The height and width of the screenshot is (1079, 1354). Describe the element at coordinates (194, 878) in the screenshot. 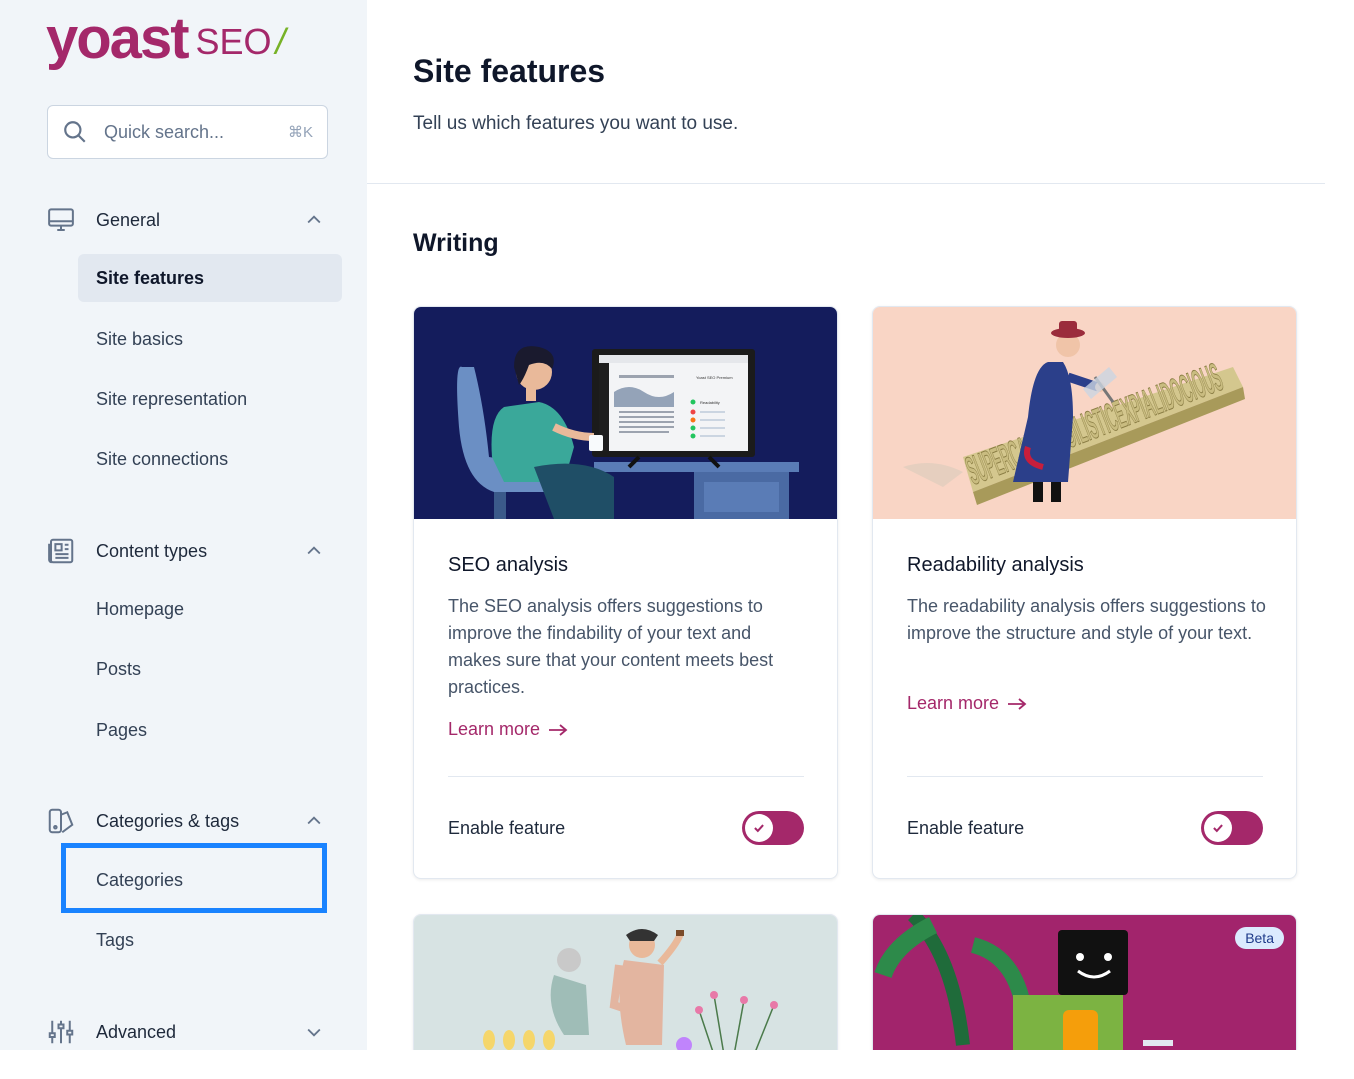

I see `highlight-box` at that location.